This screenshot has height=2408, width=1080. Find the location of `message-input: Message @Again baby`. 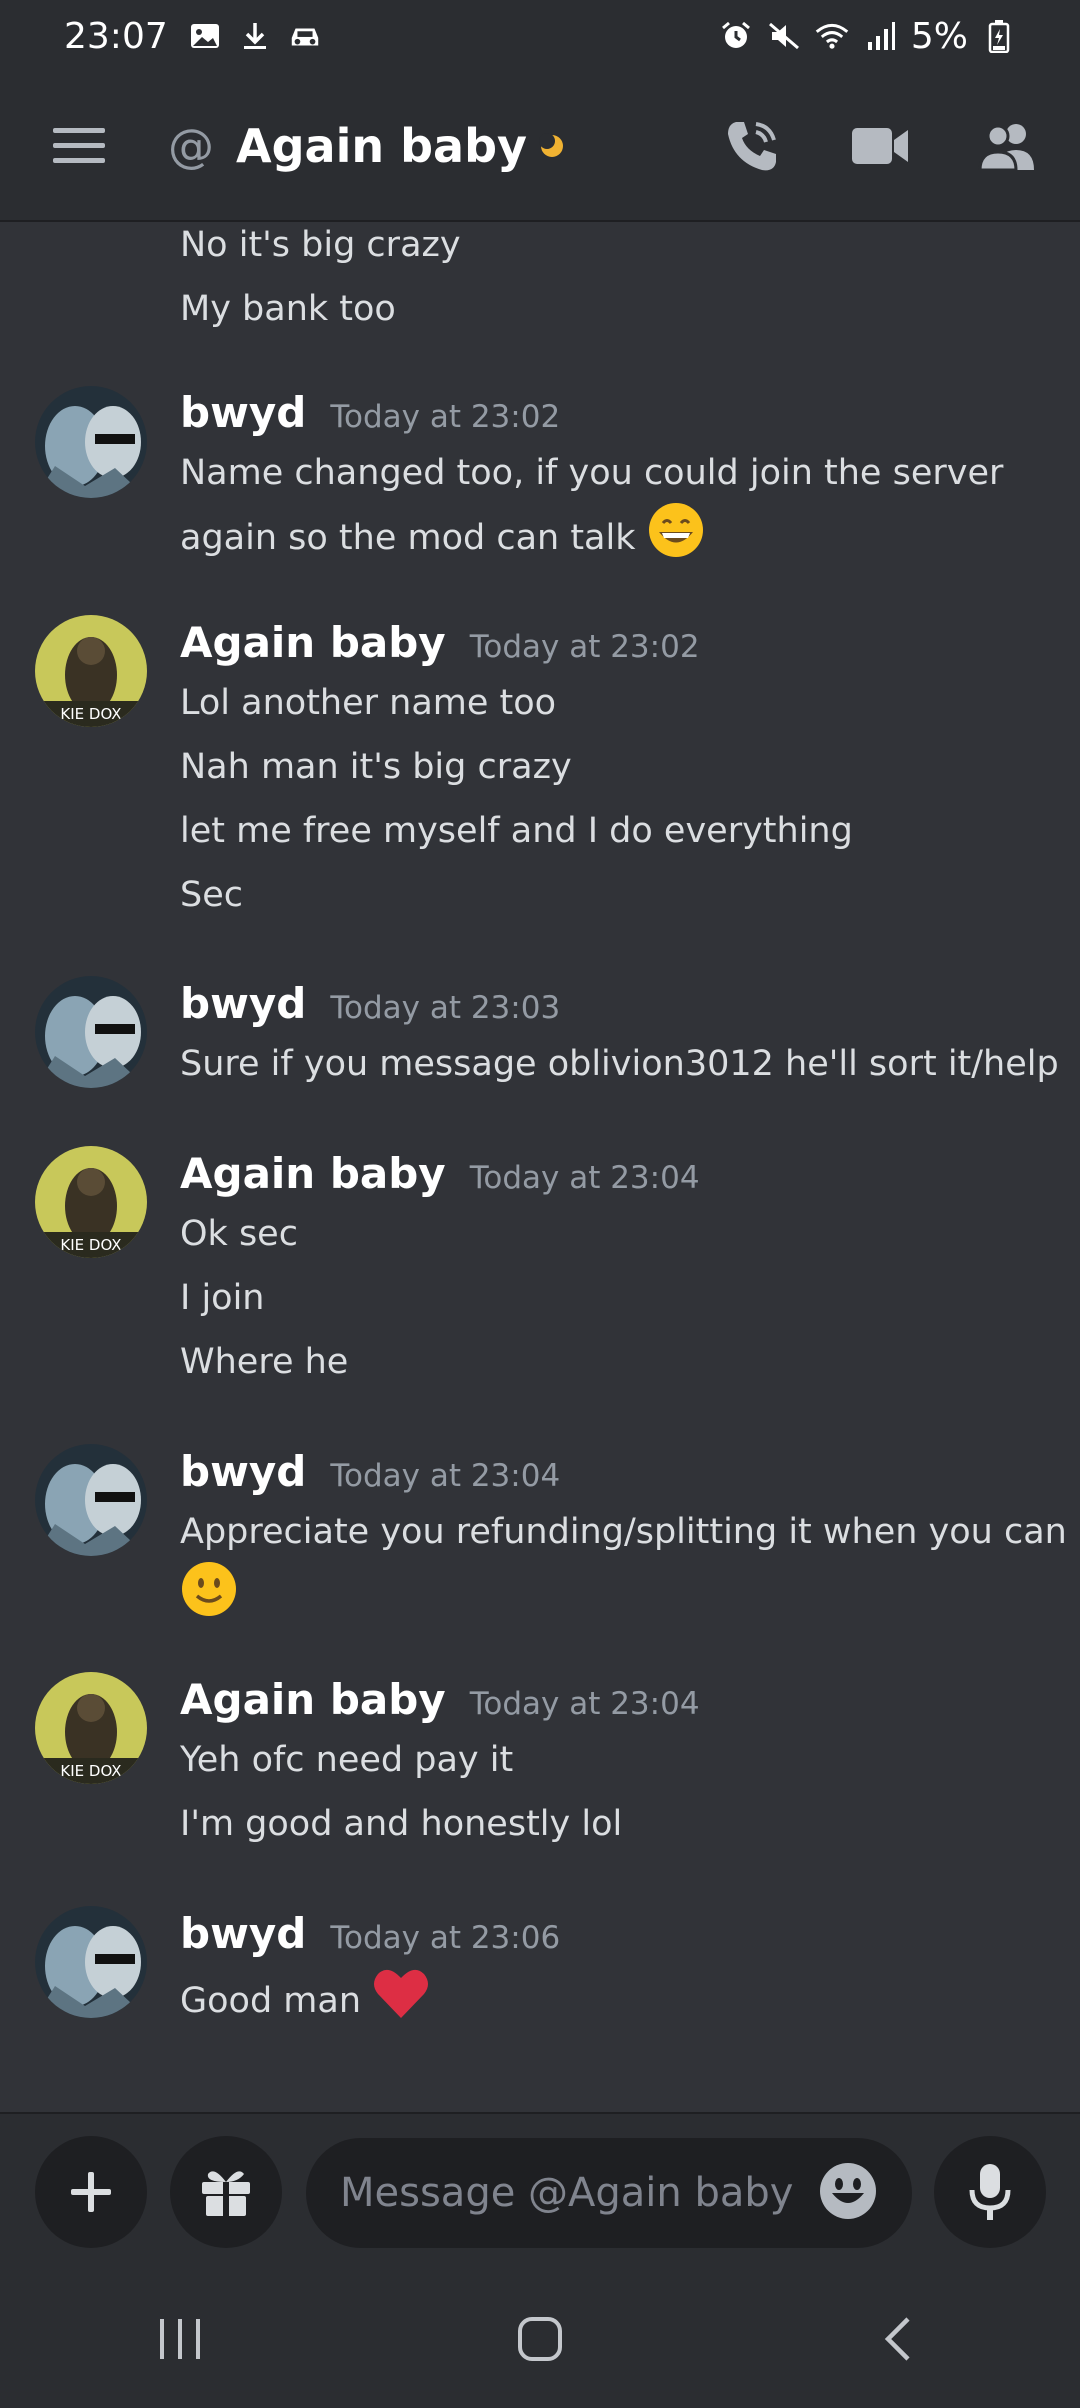

message-input: Message @Again baby is located at coordinates (609, 2193).